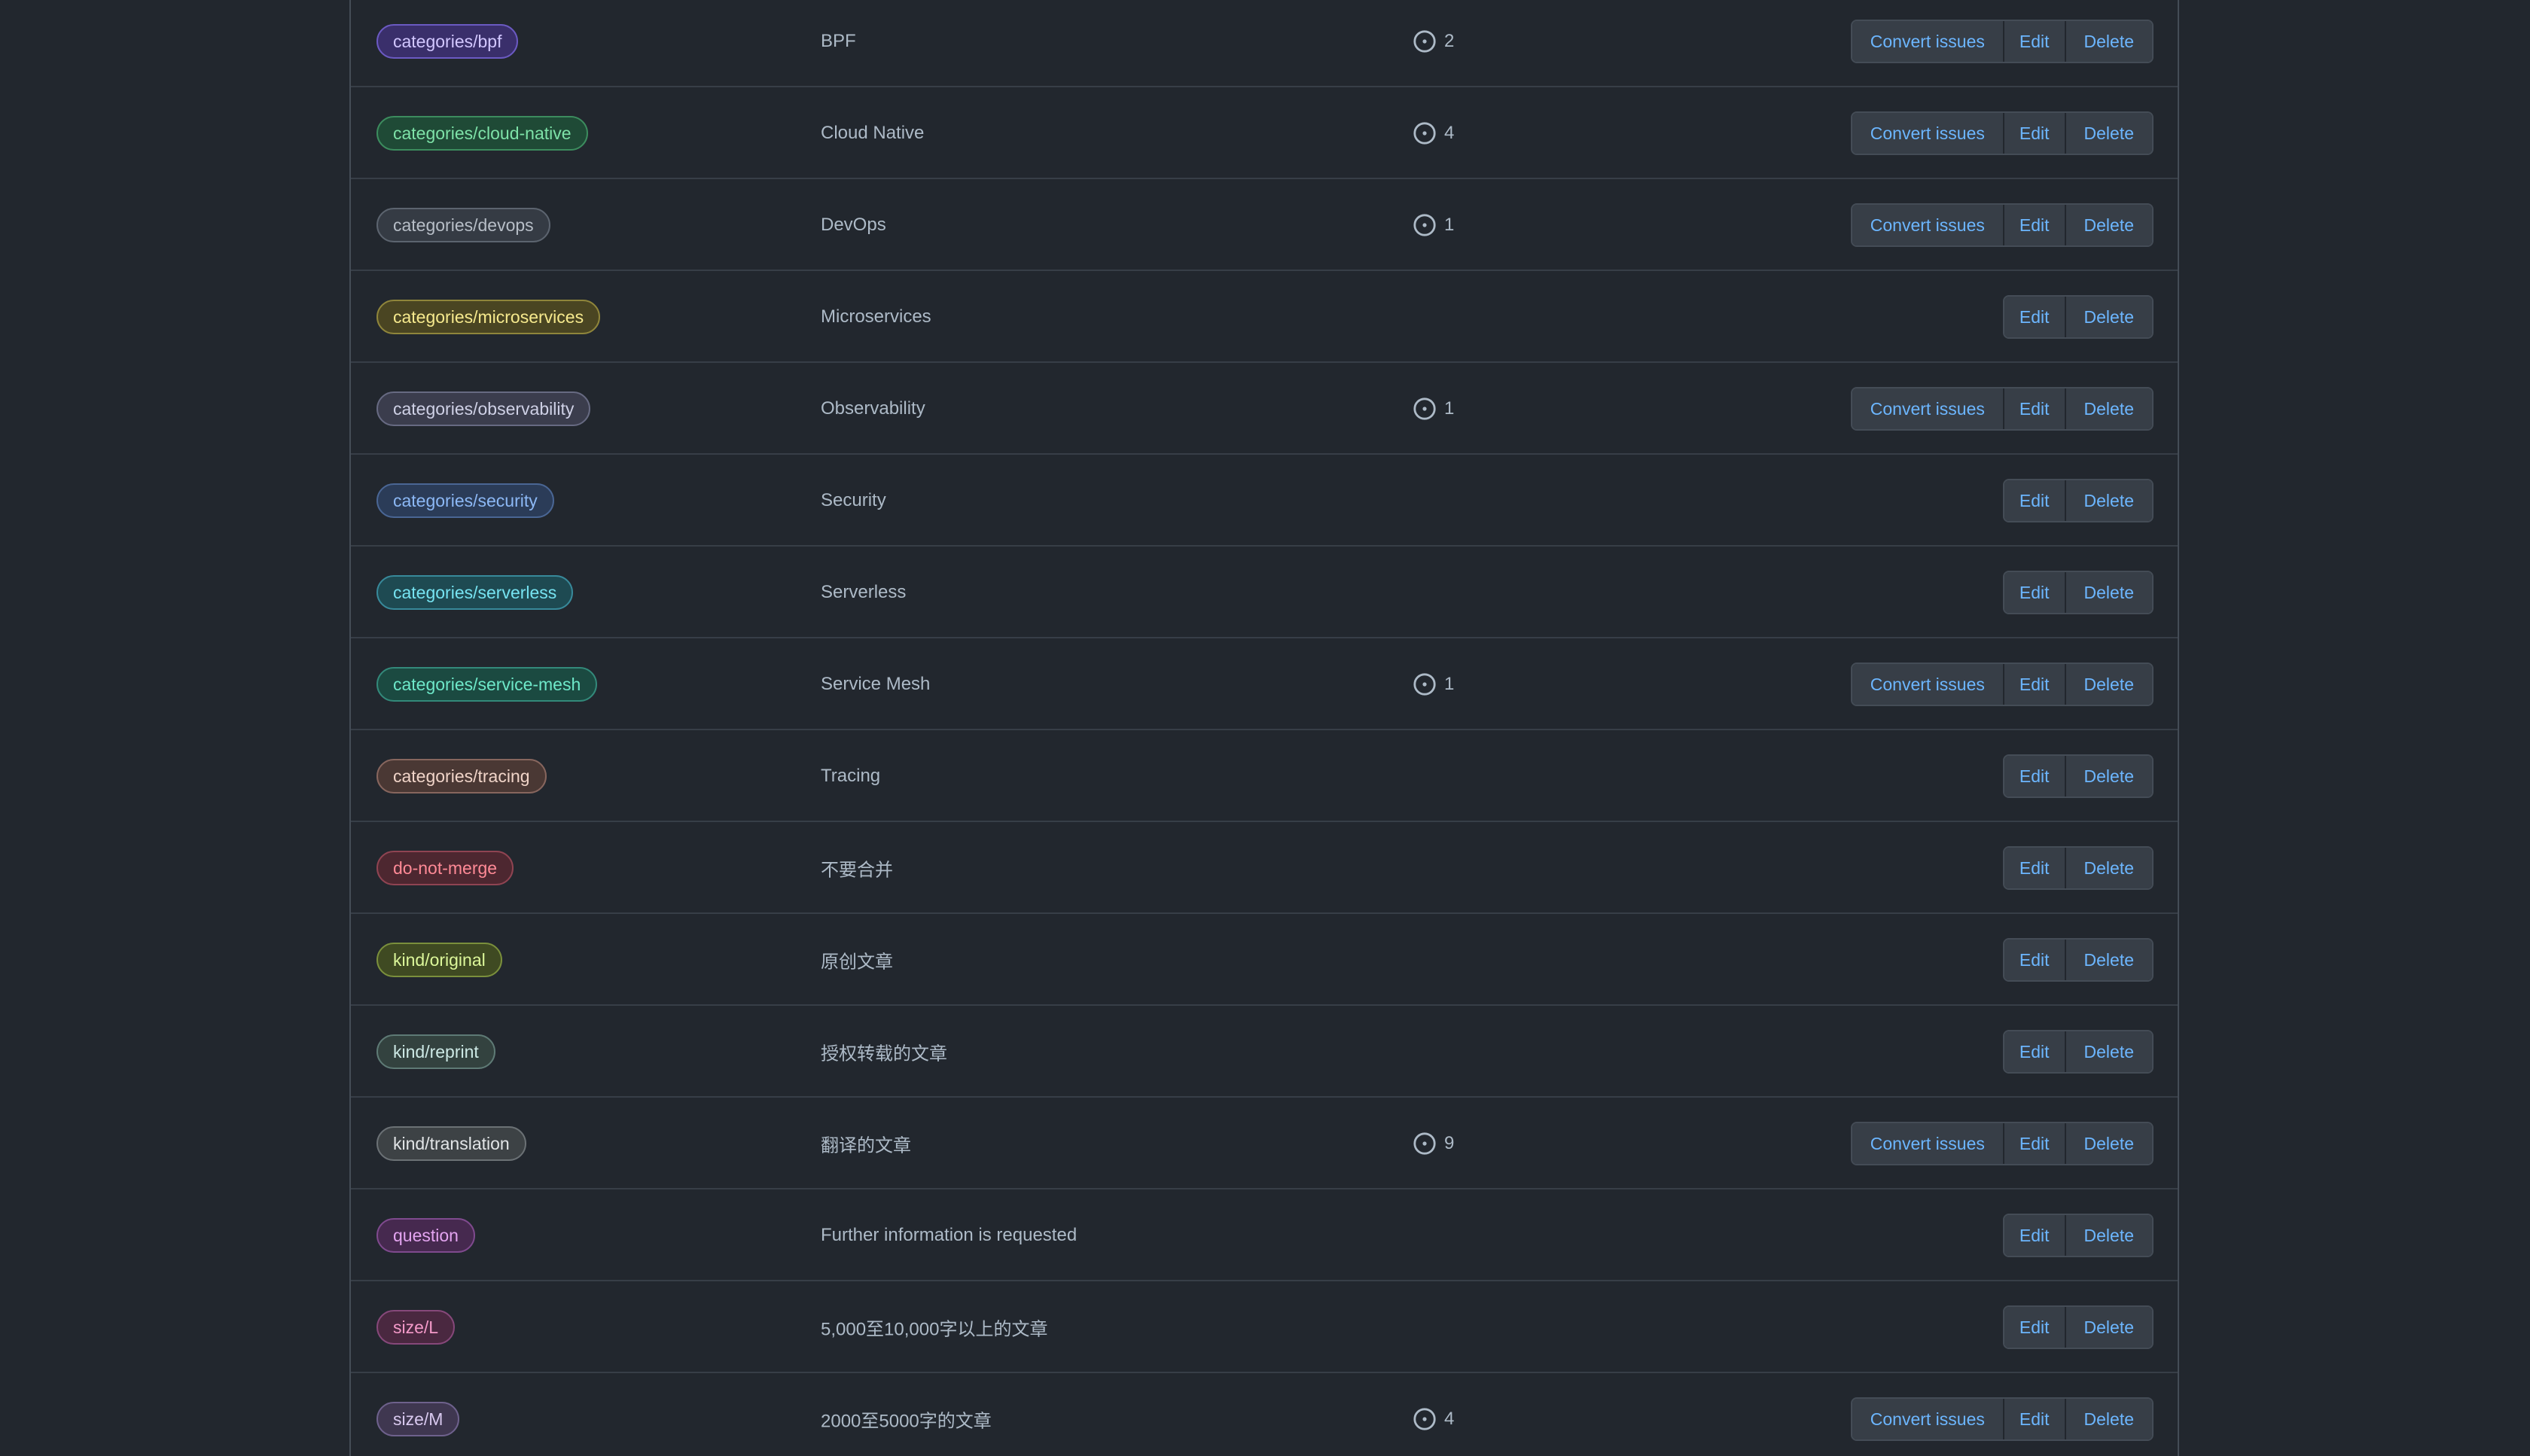  I want to click on label-pill: categories/tracing, so click(461, 776).